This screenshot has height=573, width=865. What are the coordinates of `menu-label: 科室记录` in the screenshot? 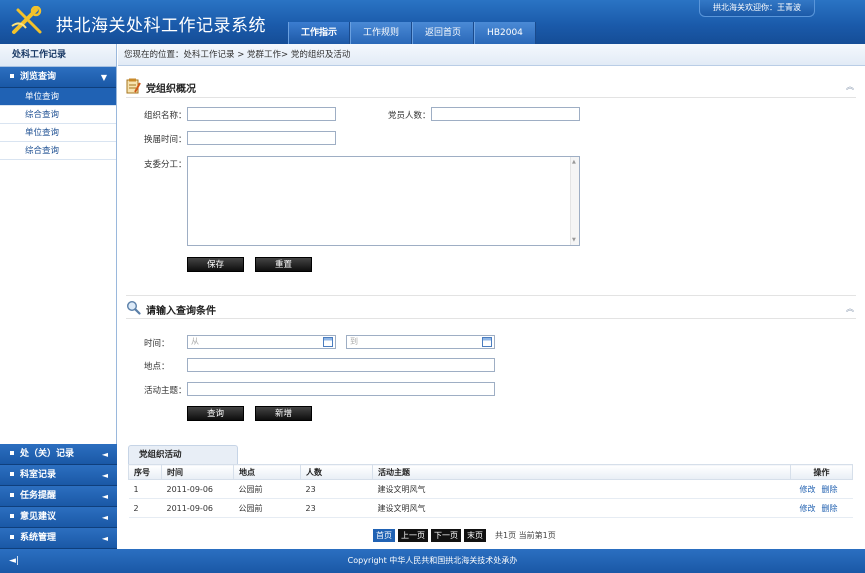 It's located at (38, 475).